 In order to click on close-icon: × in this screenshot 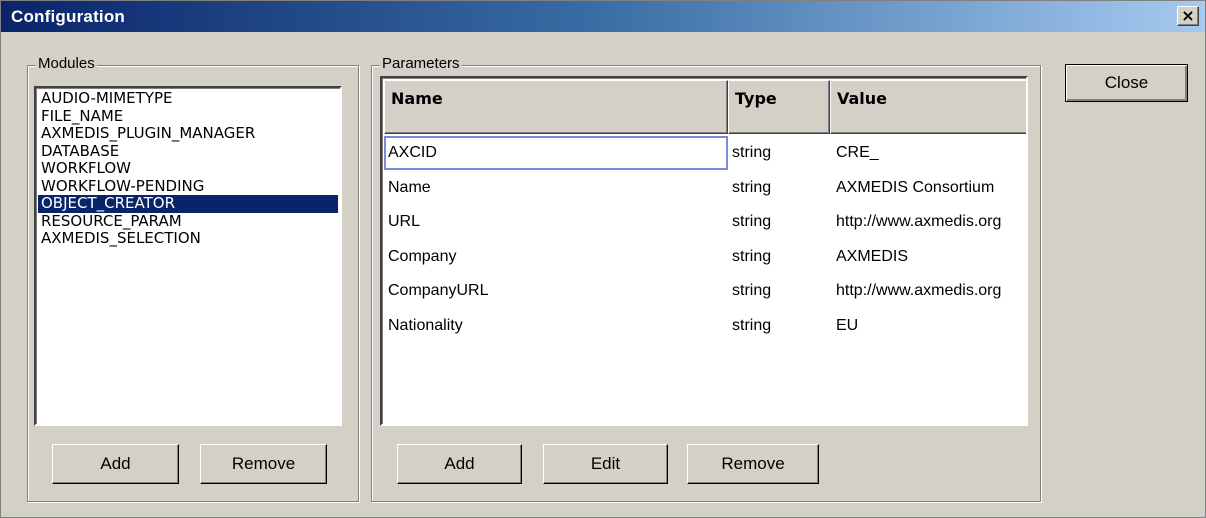, I will do `click(1188, 16)`.